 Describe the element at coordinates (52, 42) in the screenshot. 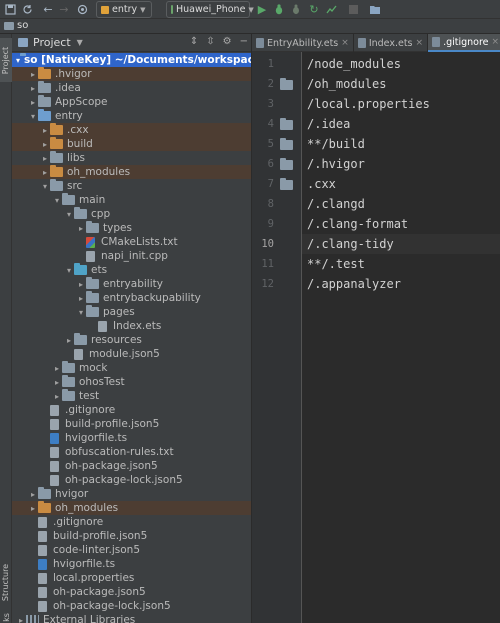

I see `project-view-selector: Project` at that location.